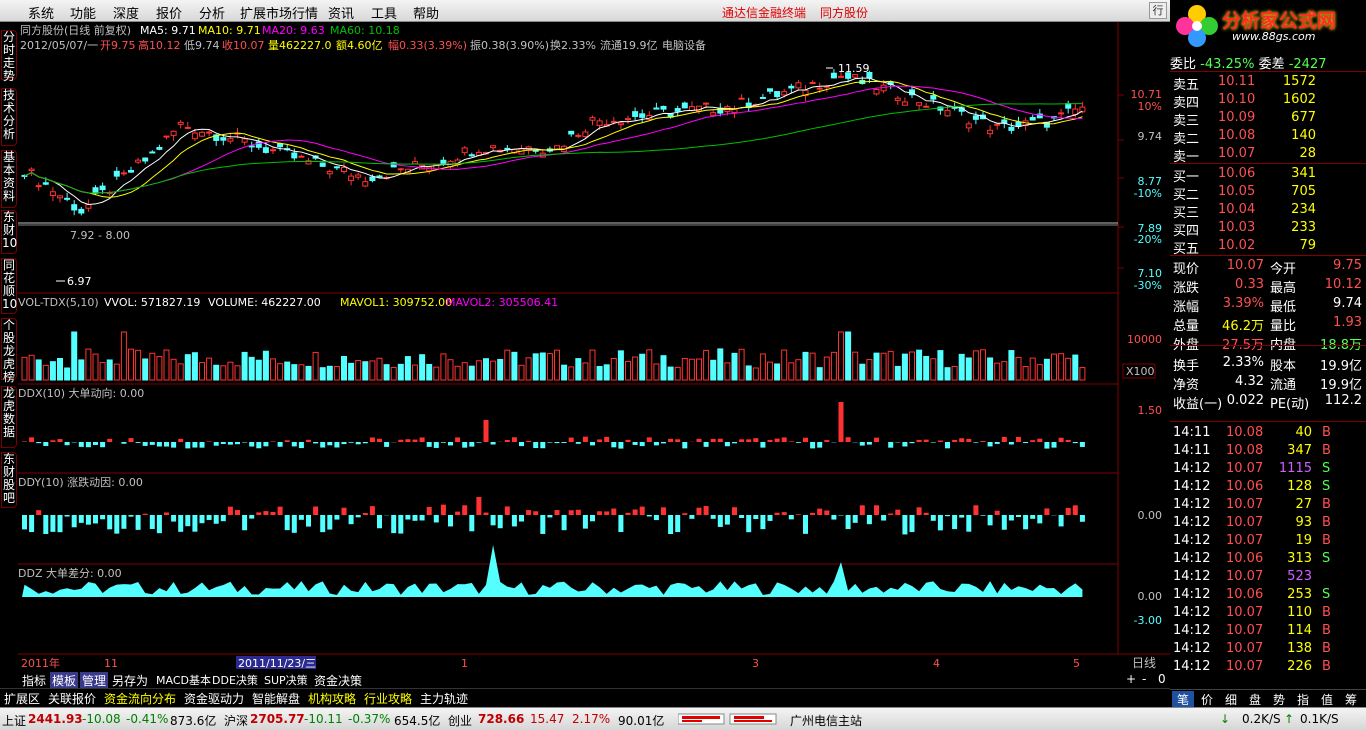  Describe the element at coordinates (1162, 679) in the screenshot. I see `zoom-reset-button: 0` at that location.